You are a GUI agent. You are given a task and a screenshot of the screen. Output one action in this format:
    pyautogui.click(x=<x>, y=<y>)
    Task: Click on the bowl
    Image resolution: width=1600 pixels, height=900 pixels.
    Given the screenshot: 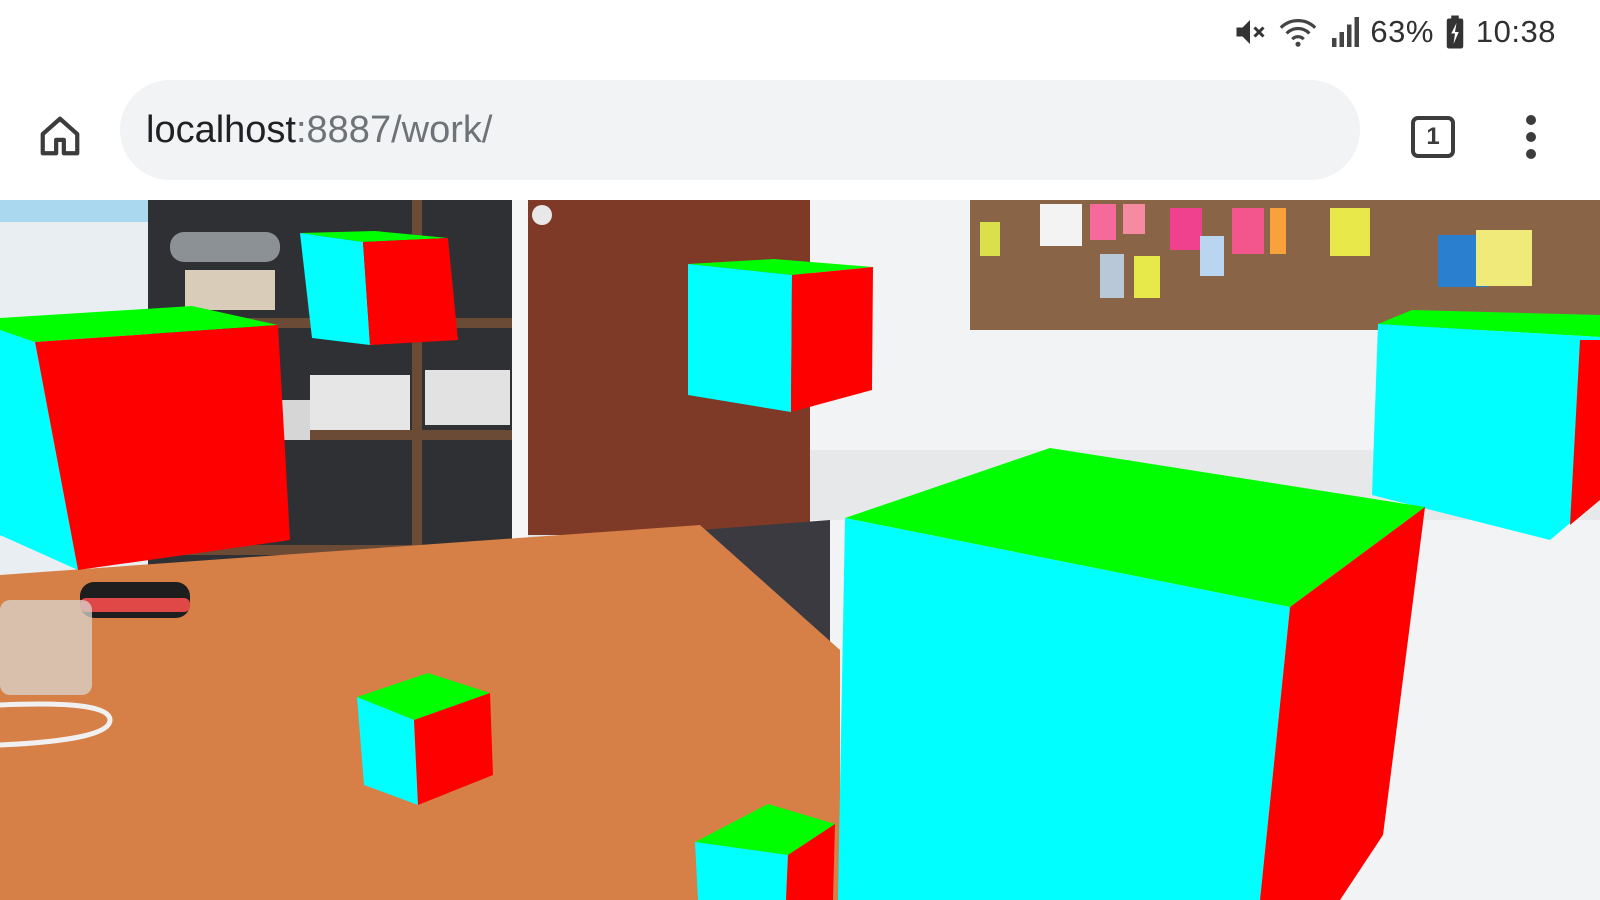 What is the action you would take?
    pyautogui.click(x=225, y=247)
    